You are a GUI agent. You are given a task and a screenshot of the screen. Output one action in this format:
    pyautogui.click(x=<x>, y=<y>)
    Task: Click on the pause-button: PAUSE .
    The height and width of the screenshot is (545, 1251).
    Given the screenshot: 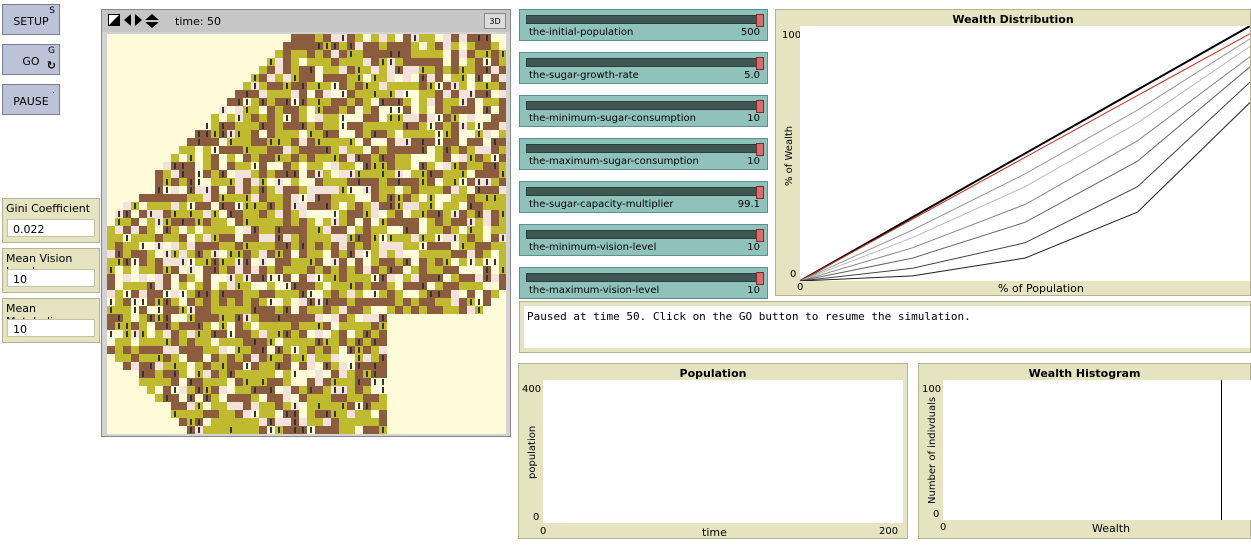 What is the action you would take?
    pyautogui.click(x=31, y=99)
    